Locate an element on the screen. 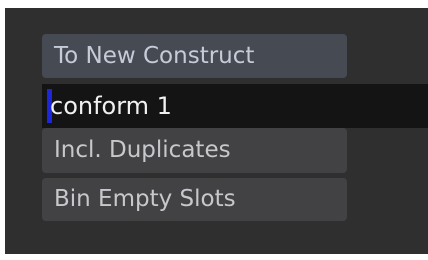 The width and height of the screenshot is (428, 260). bin-empty-slots-label: Bin Empty Slots is located at coordinates (145, 199).